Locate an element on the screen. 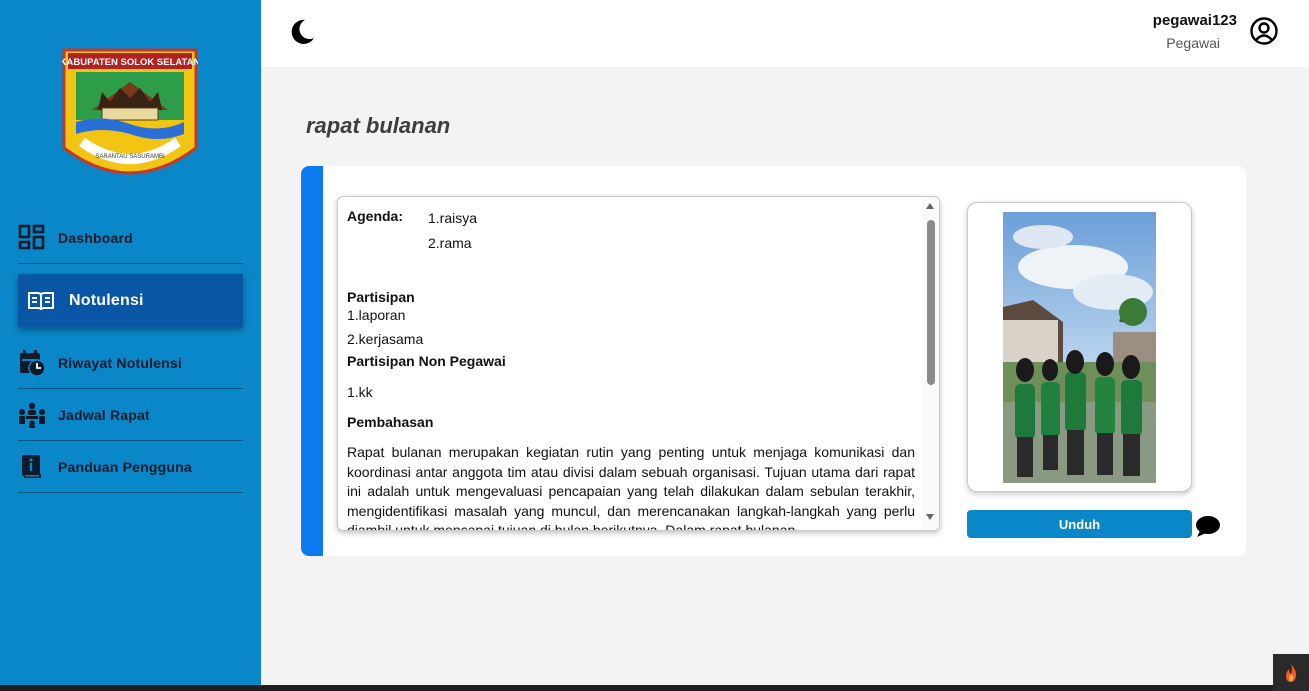 This screenshot has width=1309, height=691. svg-text: SARANTAU SASURAMBI is located at coordinates (130, 157).